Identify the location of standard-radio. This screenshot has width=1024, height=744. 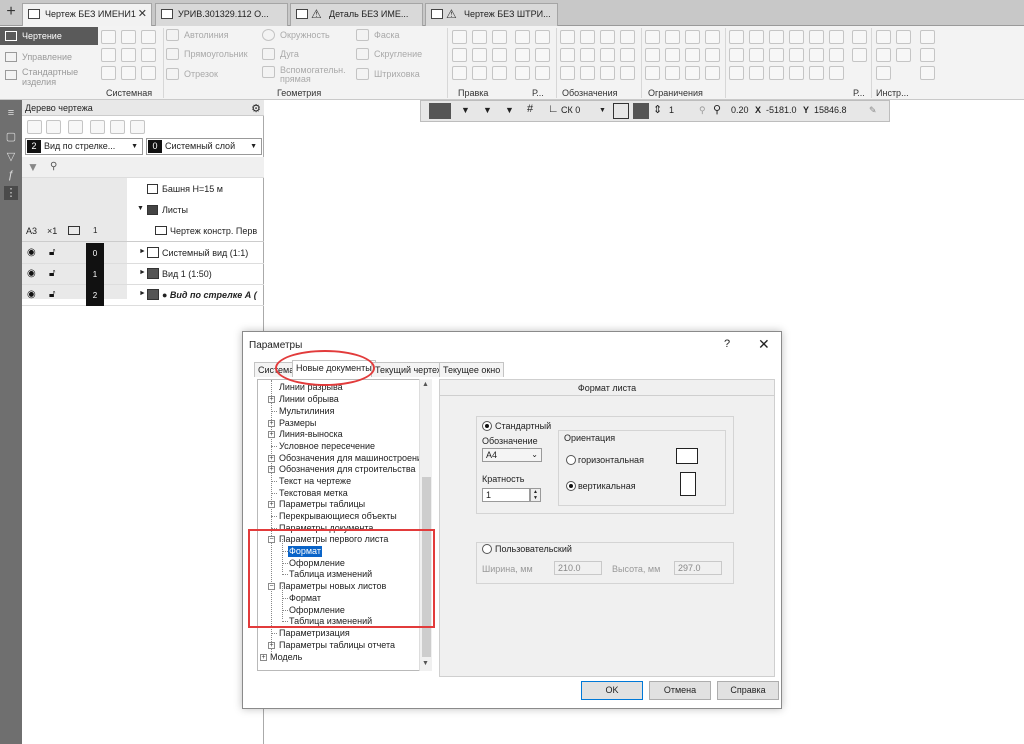
(487, 426).